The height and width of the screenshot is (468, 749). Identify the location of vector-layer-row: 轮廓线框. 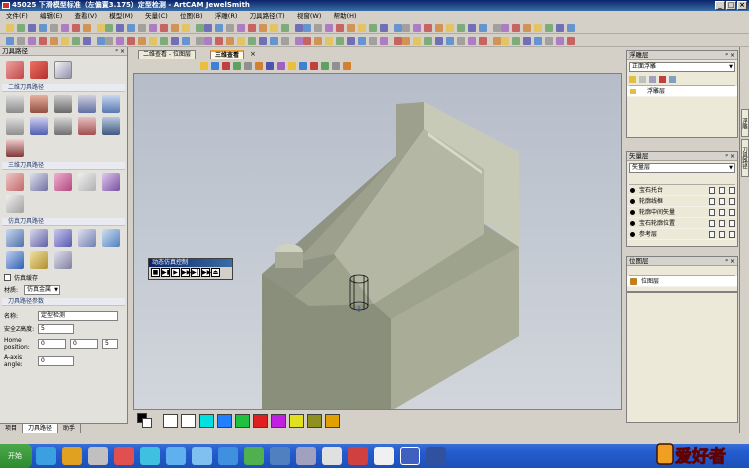
(682, 201).